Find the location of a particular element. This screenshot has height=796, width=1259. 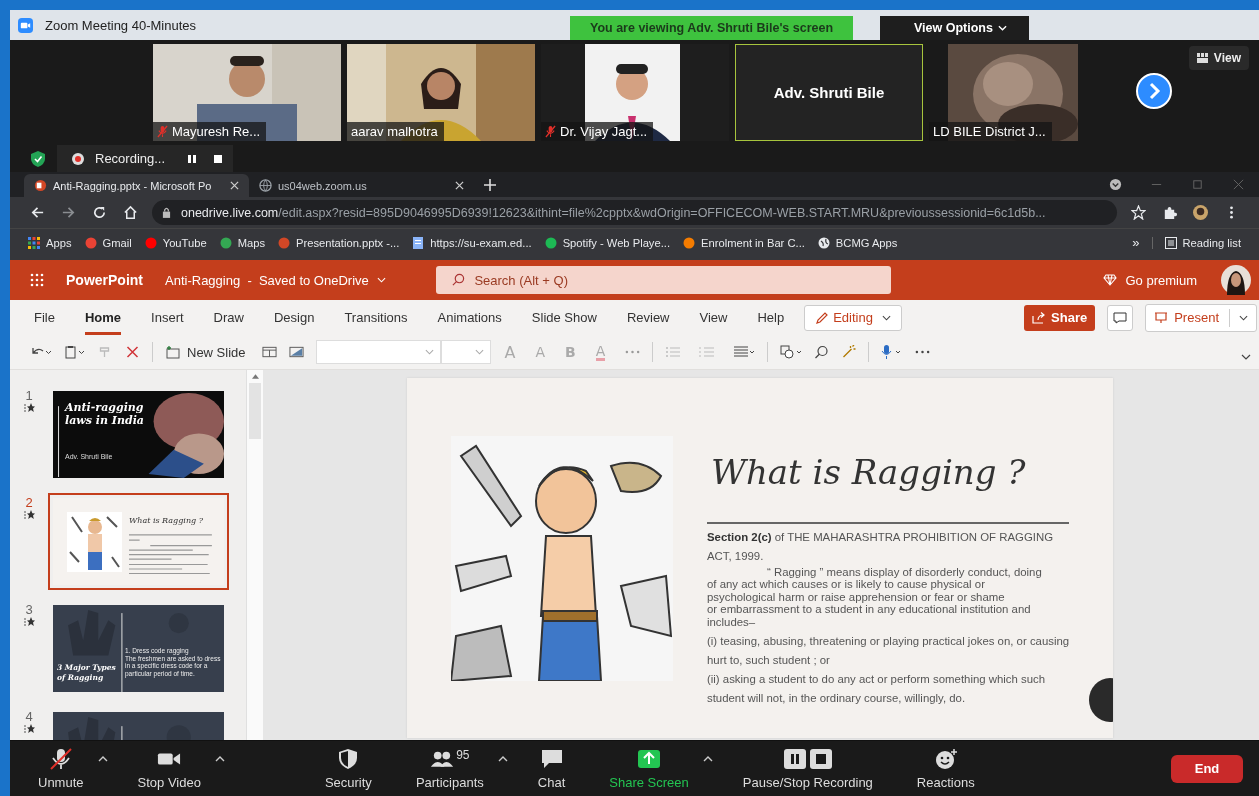

share-screen-button: Share Screen is located at coordinates (649, 768).